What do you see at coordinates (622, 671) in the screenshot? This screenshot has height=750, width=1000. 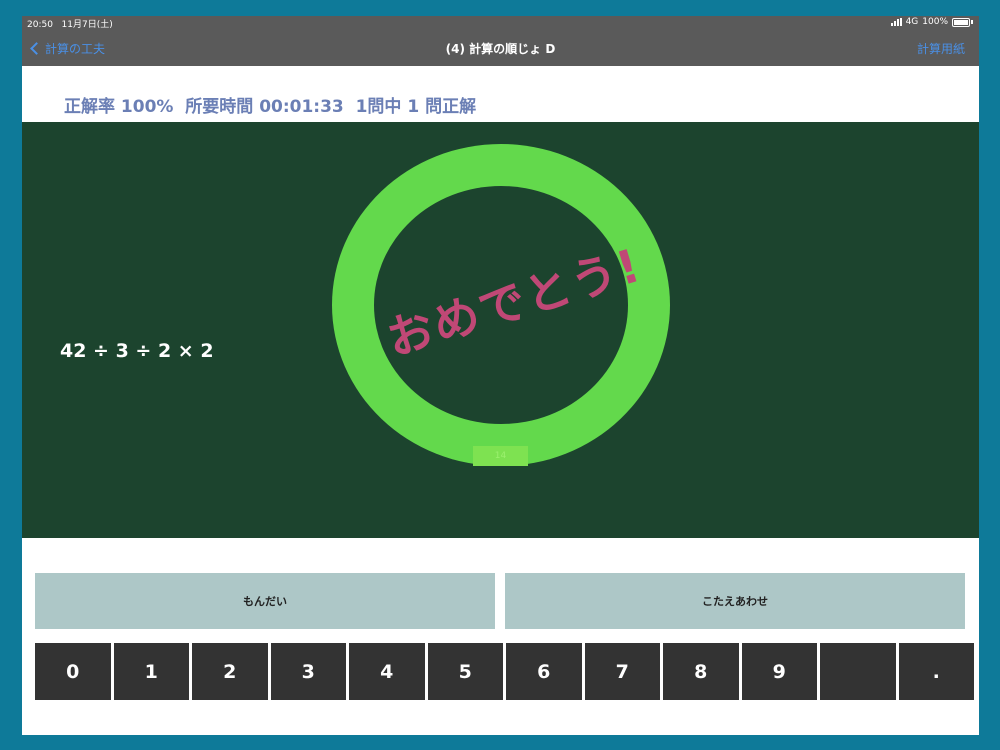 I see `key-7: 7` at bounding box center [622, 671].